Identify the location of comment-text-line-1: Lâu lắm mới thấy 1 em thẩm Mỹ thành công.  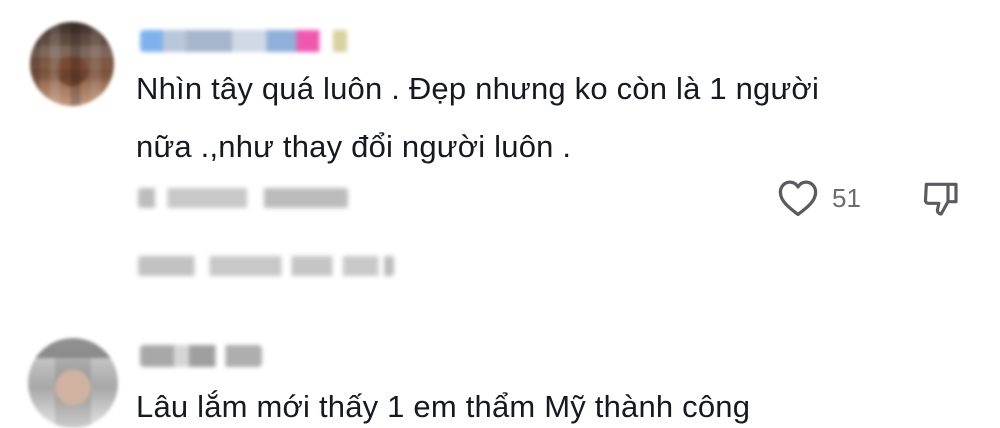
(443, 406).